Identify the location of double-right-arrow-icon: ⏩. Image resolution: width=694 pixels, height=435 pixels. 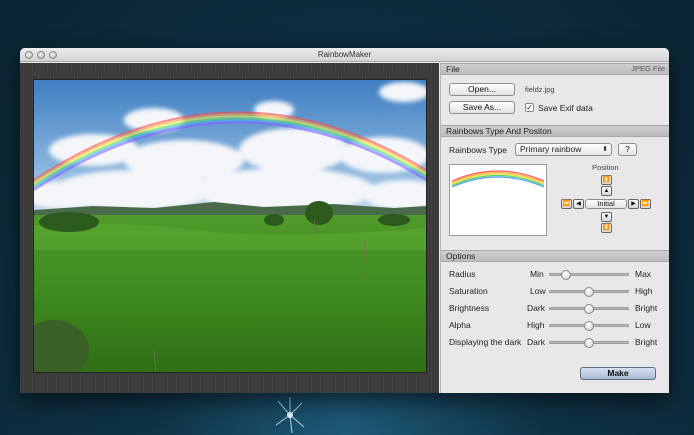
(645, 204).